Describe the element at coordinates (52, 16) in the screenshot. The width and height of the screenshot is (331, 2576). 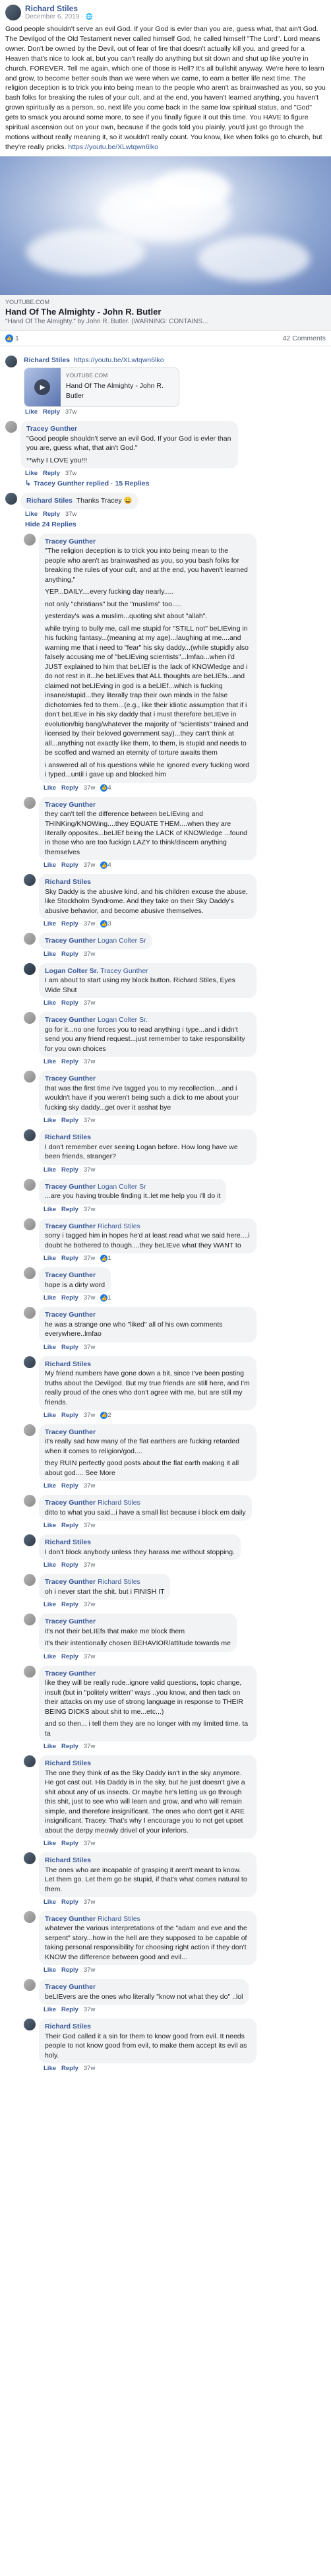
I see `post-date: December 6, 2019` at that location.